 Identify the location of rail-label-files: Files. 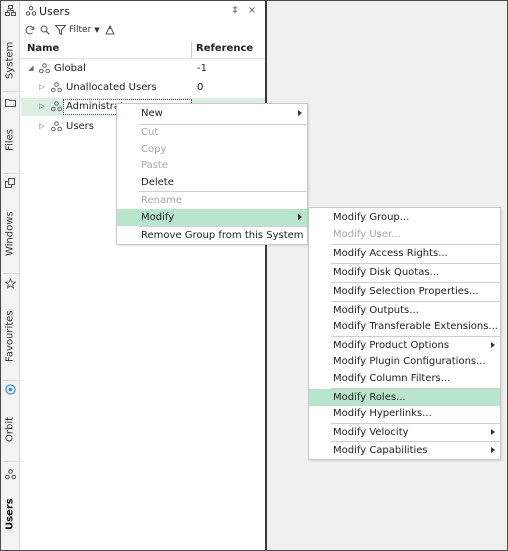
(10, 140).